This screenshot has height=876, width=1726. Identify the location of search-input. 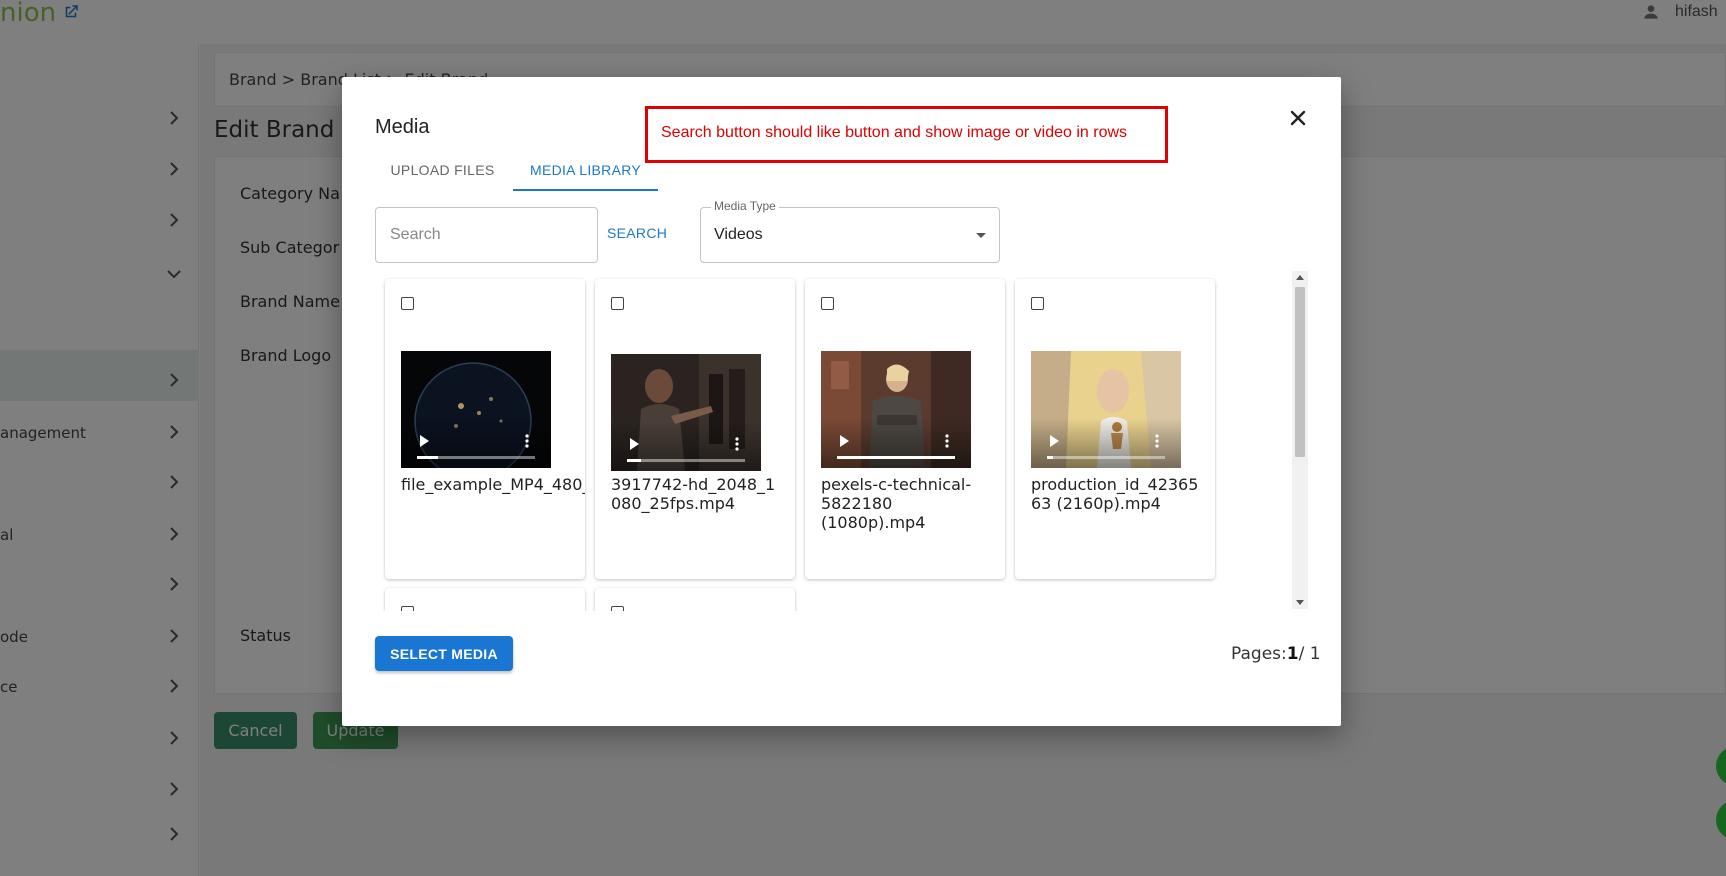
(486, 235).